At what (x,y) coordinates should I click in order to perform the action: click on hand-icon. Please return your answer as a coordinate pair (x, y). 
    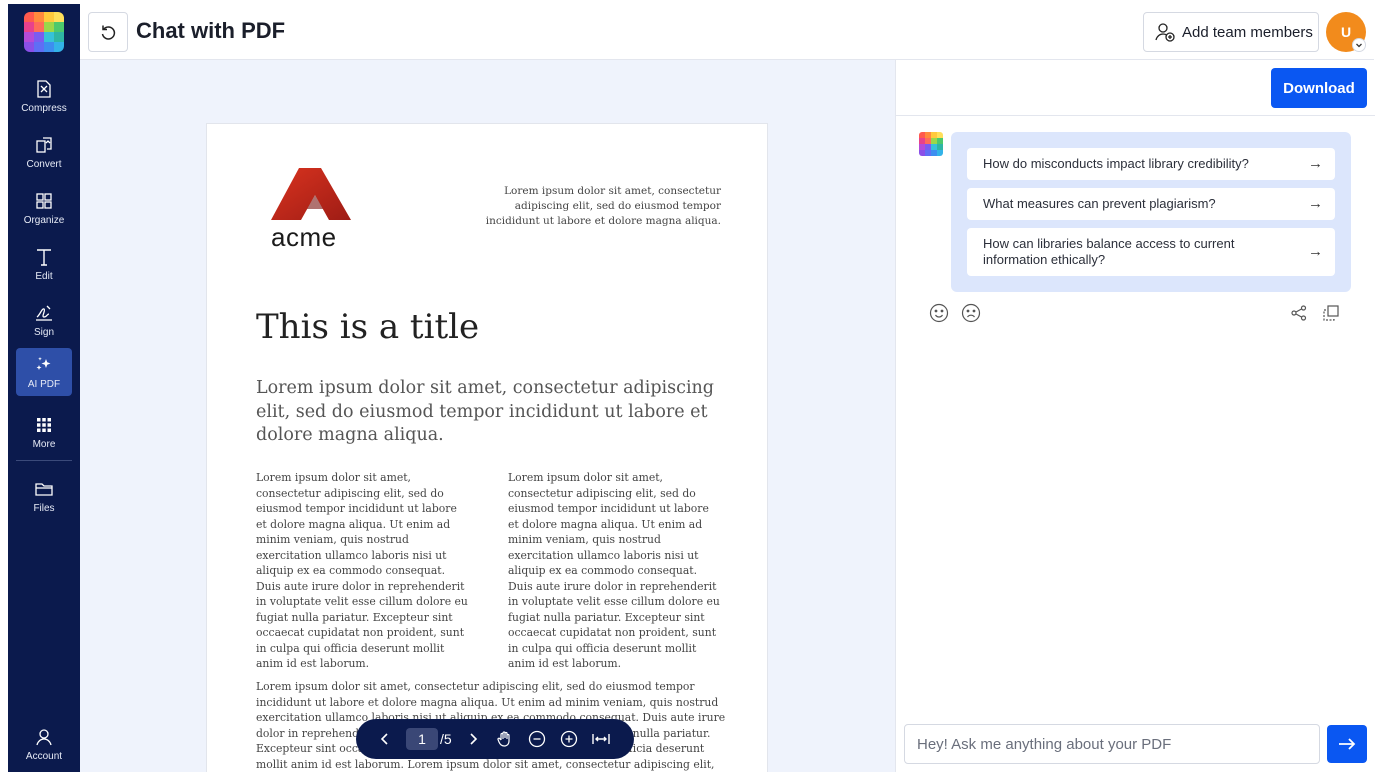
    Looking at the image, I should click on (503, 739).